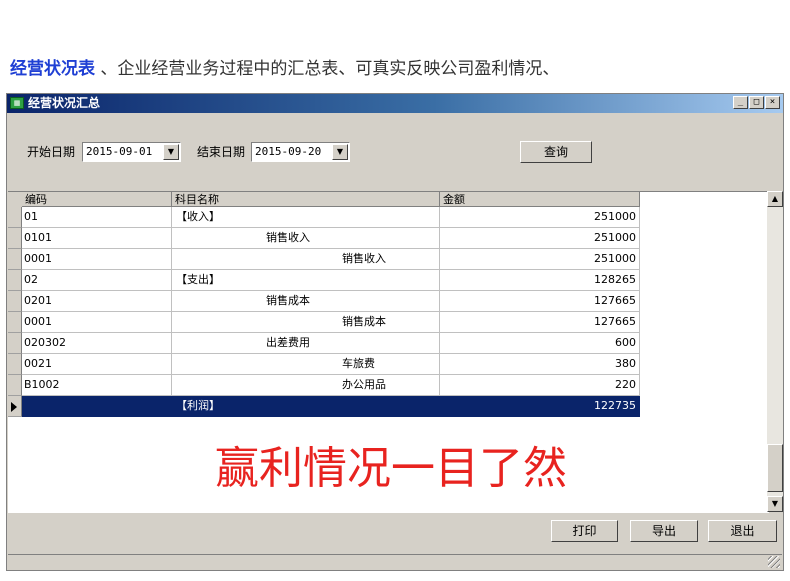 Image resolution: width=790 pixels, height=581 pixels. Describe the element at coordinates (391, 468) in the screenshot. I see `overlay-caption: 赢利情况一目了然` at that location.